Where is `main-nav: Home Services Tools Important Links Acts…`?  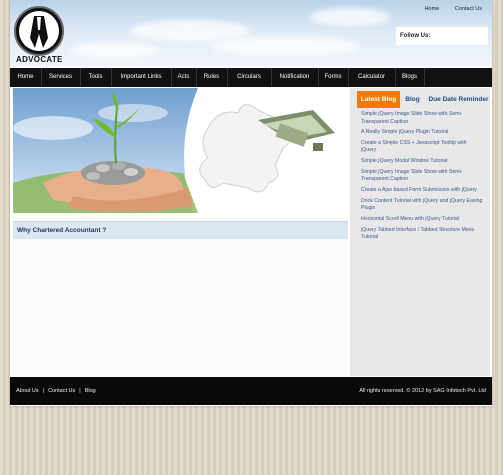
main-nav: Home Services Tools Important Links Acts… is located at coordinates (251, 77).